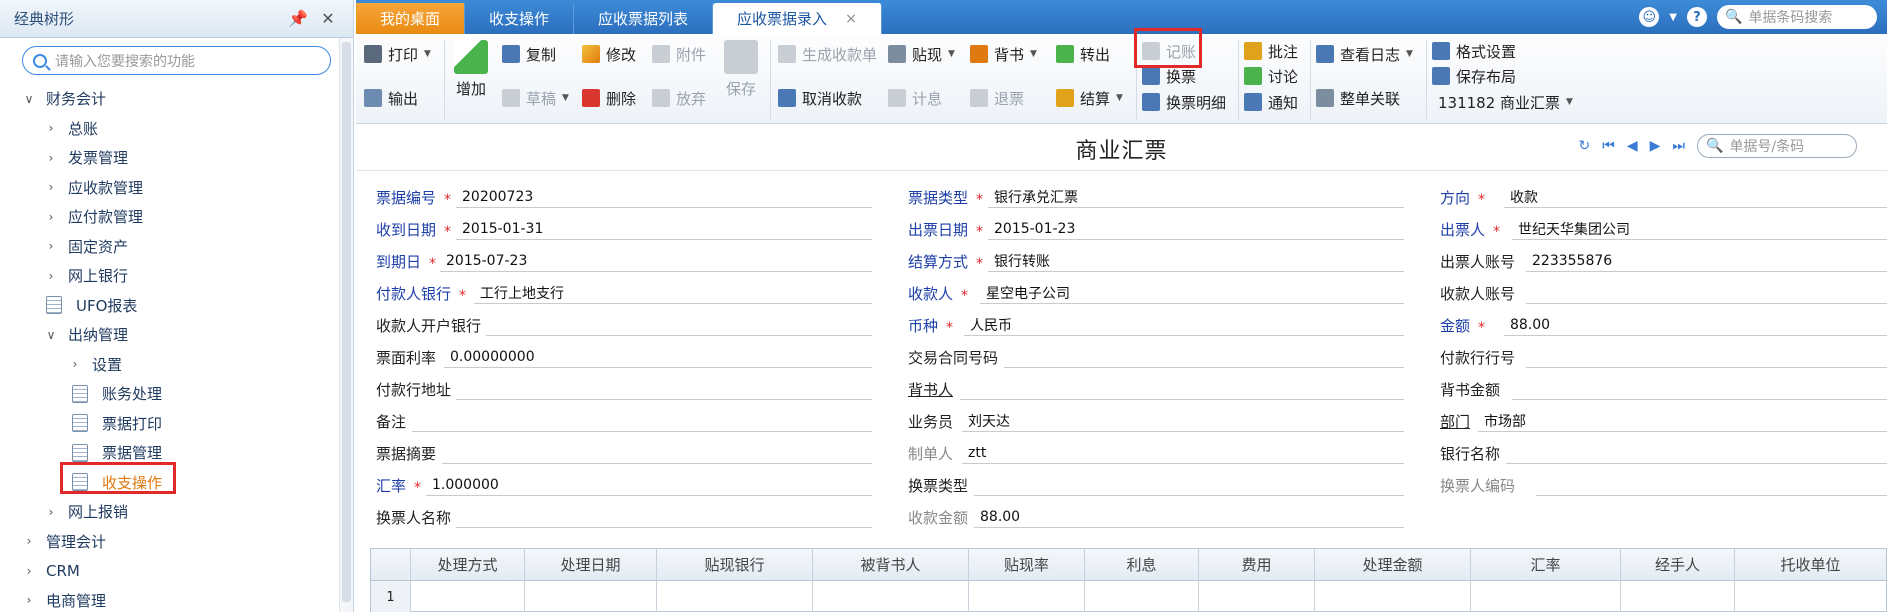  I want to click on column-header: 处理日期, so click(591, 564).